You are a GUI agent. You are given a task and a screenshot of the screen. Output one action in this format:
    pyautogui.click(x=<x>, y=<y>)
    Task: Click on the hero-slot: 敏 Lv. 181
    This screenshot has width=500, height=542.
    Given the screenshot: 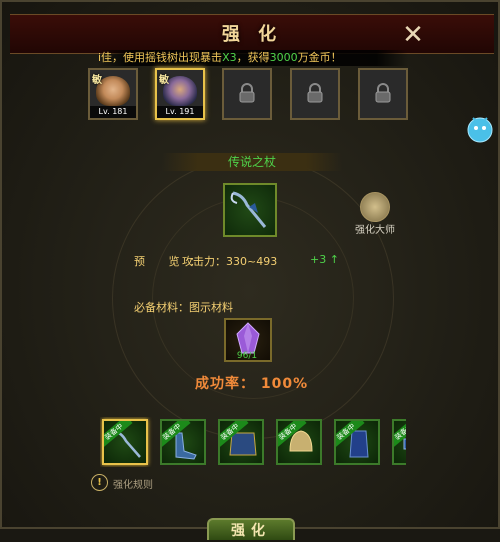 What is the action you would take?
    pyautogui.click(x=113, y=94)
    